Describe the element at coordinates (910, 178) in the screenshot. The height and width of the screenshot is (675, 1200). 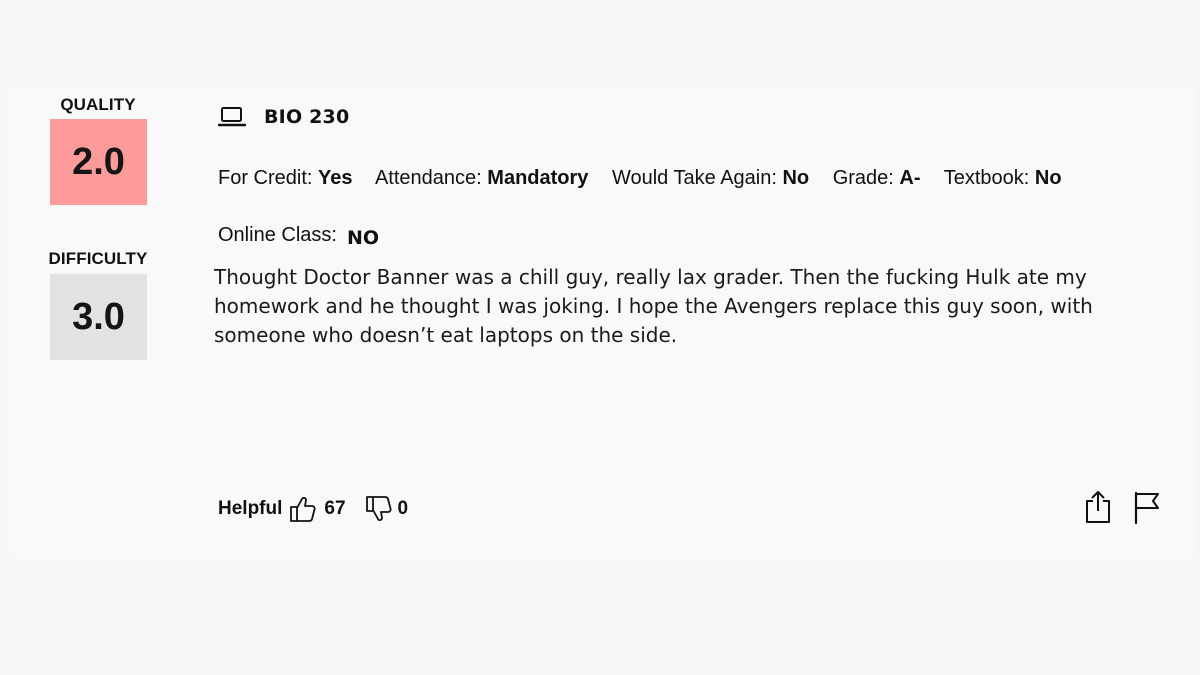
I see `grade-value: A-` at that location.